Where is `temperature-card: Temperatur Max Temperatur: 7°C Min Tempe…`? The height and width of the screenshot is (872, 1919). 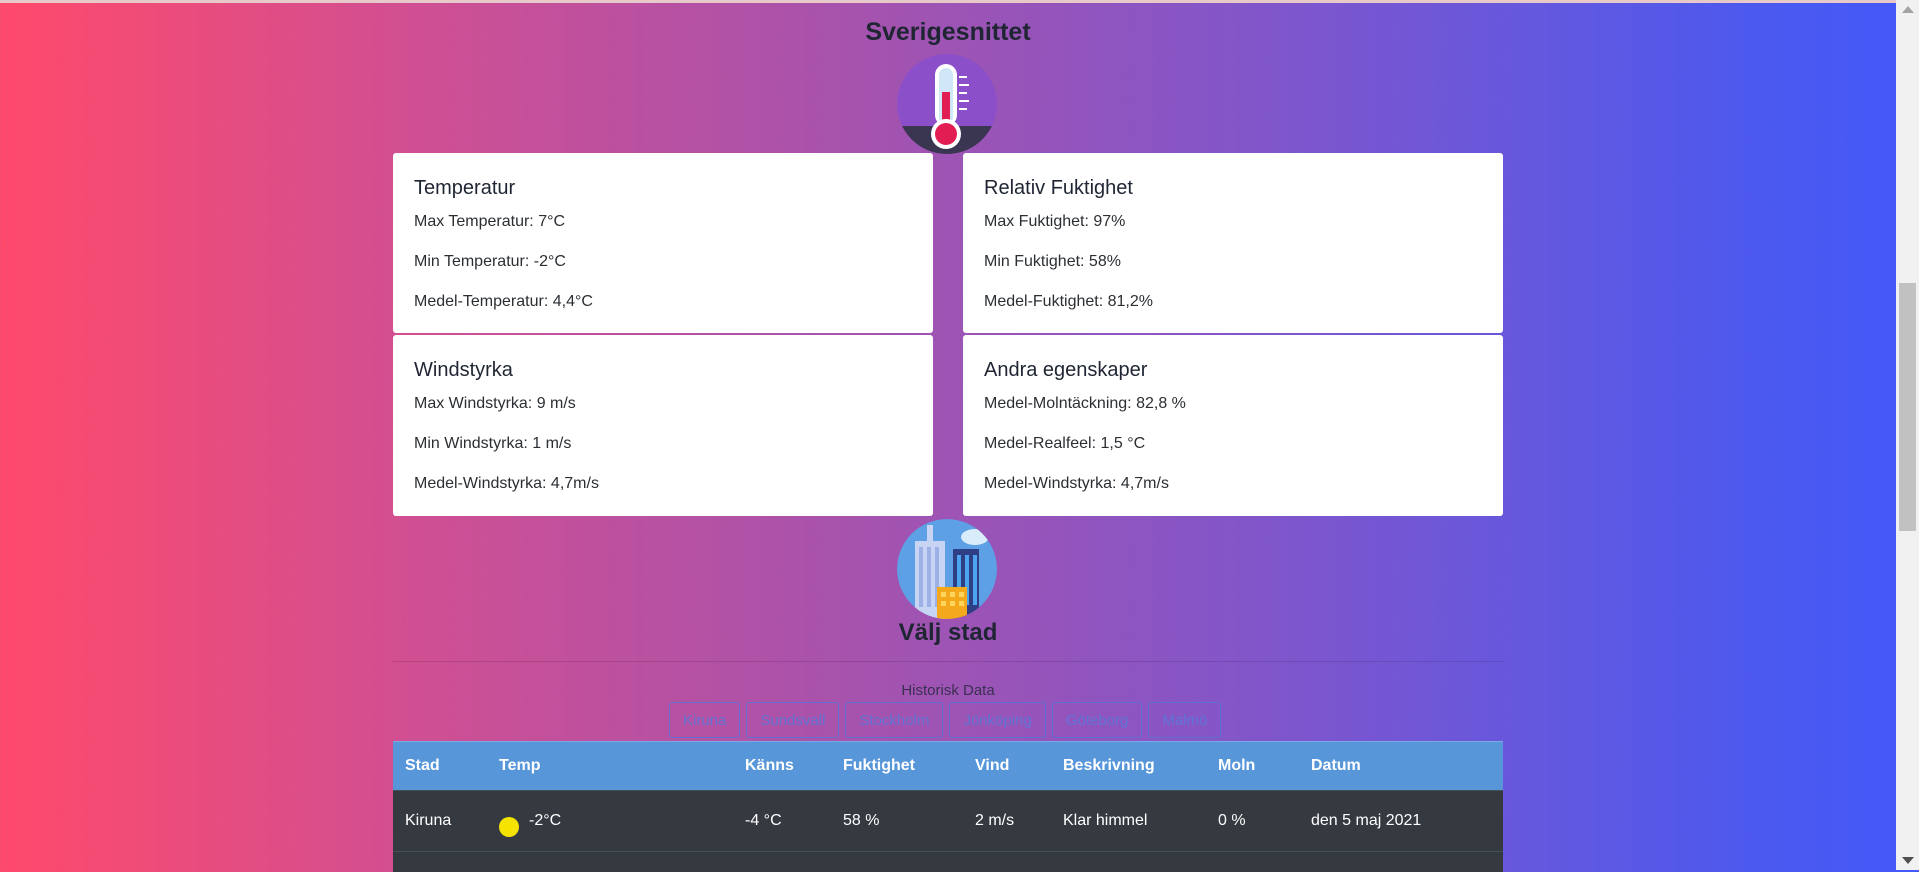 temperature-card: Temperatur Max Temperatur: 7°C Min Tempe… is located at coordinates (663, 243).